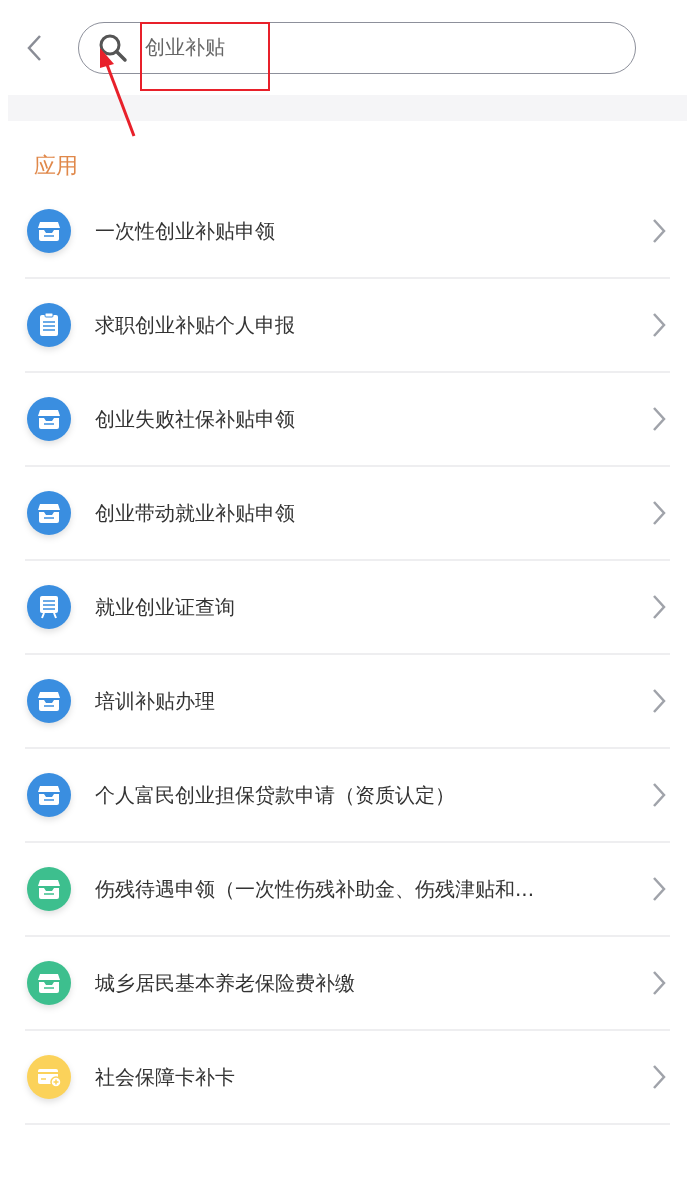 The width and height of the screenshot is (691, 1180). I want to click on list-item: 一次性创业补贴申领, so click(347, 232).